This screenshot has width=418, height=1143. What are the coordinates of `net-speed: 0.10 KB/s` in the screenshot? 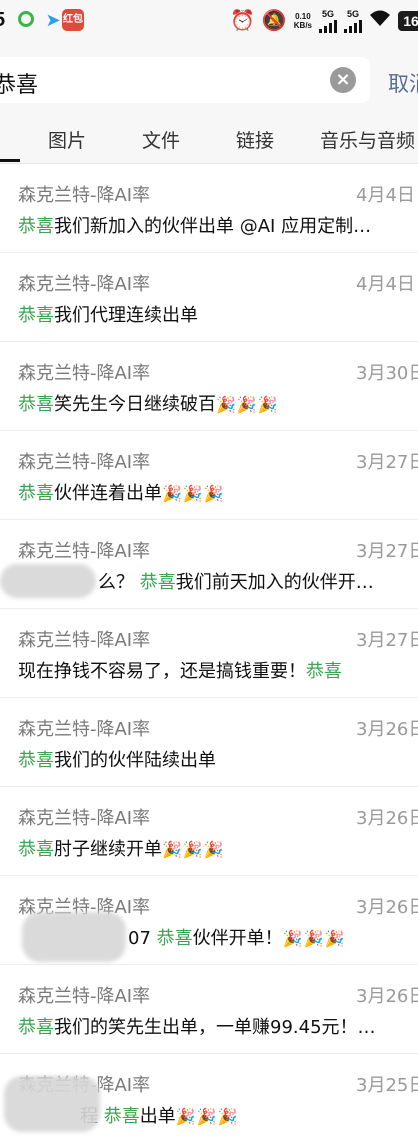 It's located at (303, 21).